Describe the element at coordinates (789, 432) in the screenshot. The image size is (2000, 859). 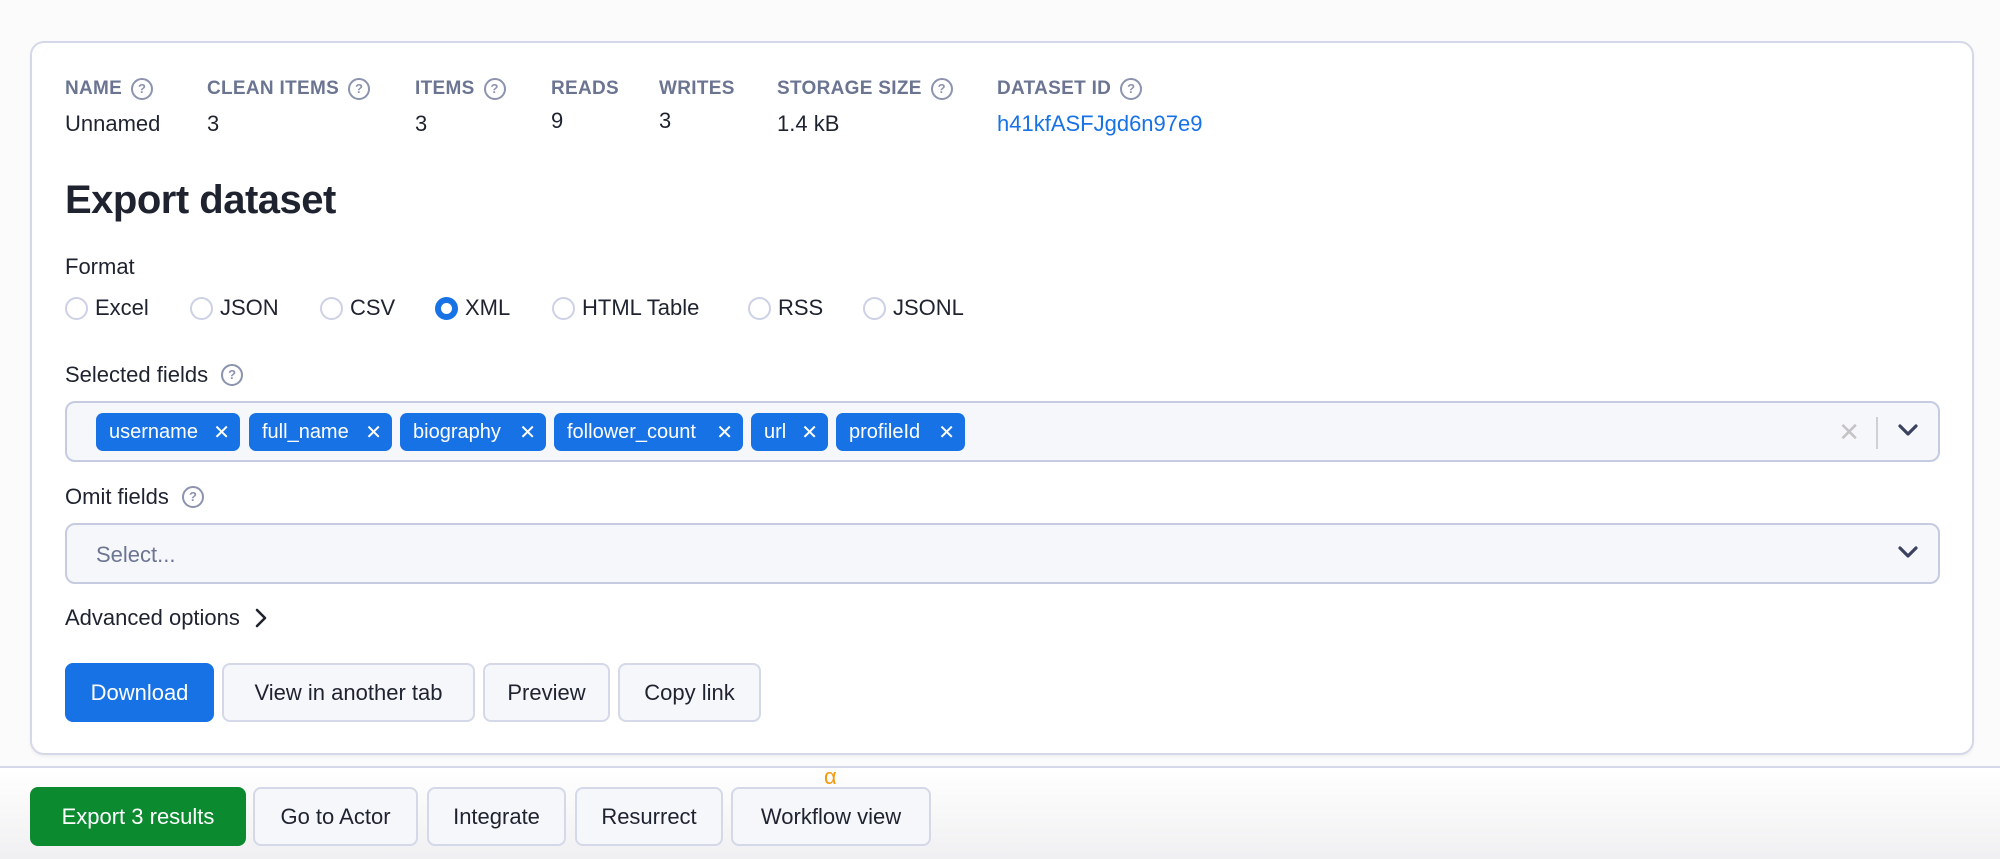
I see `field-chip-url: url ✕` at that location.